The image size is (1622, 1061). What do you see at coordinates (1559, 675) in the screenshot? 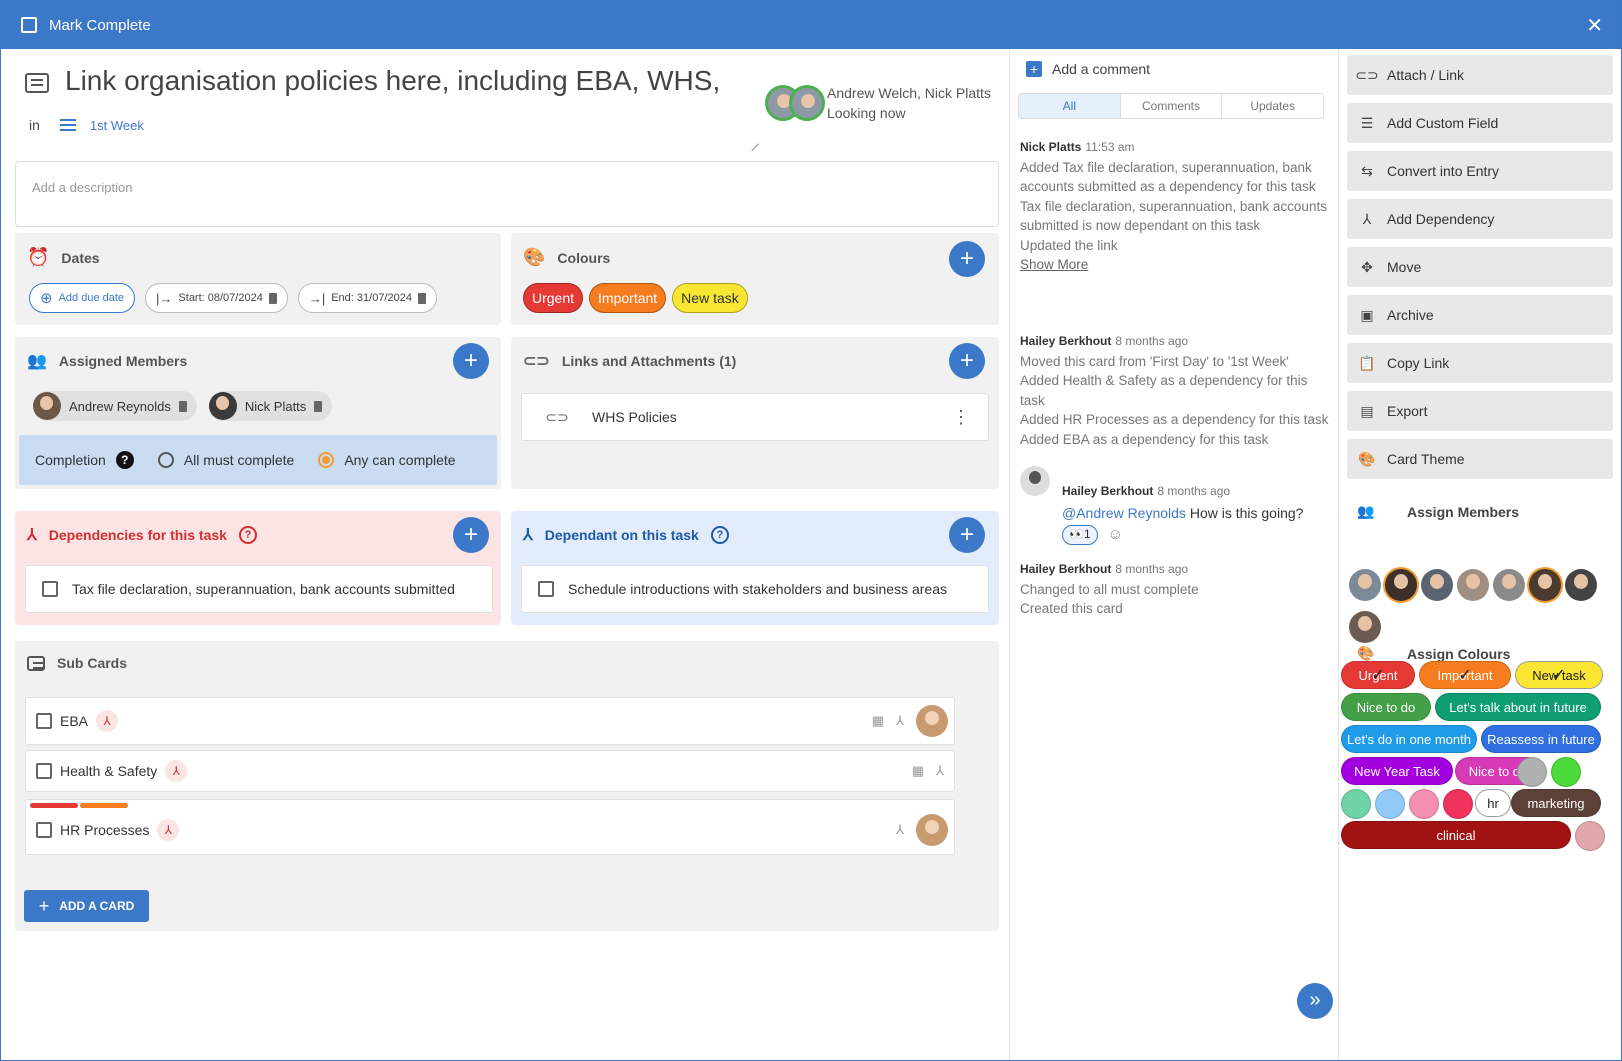
I see `colour-chip: New task ✓` at bounding box center [1559, 675].